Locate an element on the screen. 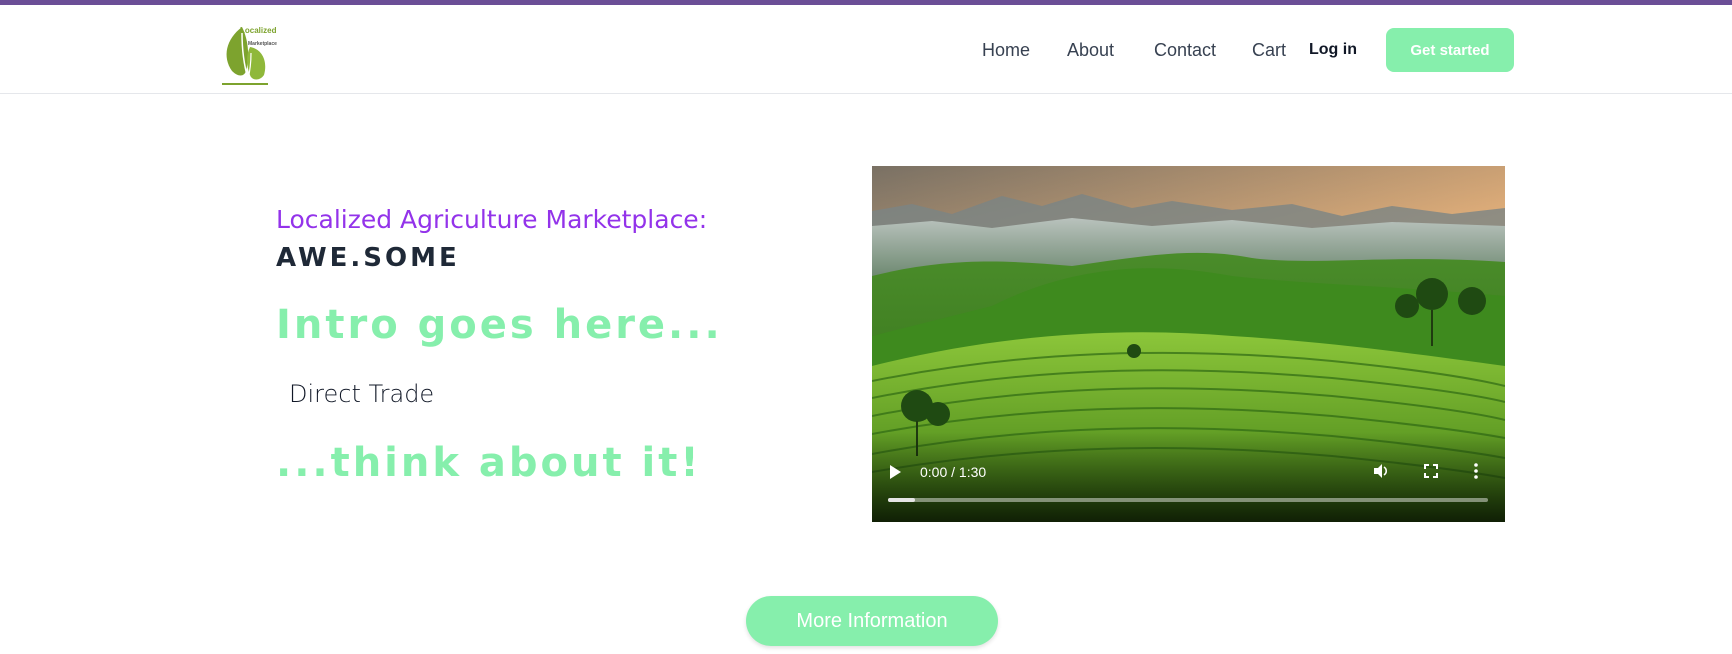  play-icon is located at coordinates (895, 472).